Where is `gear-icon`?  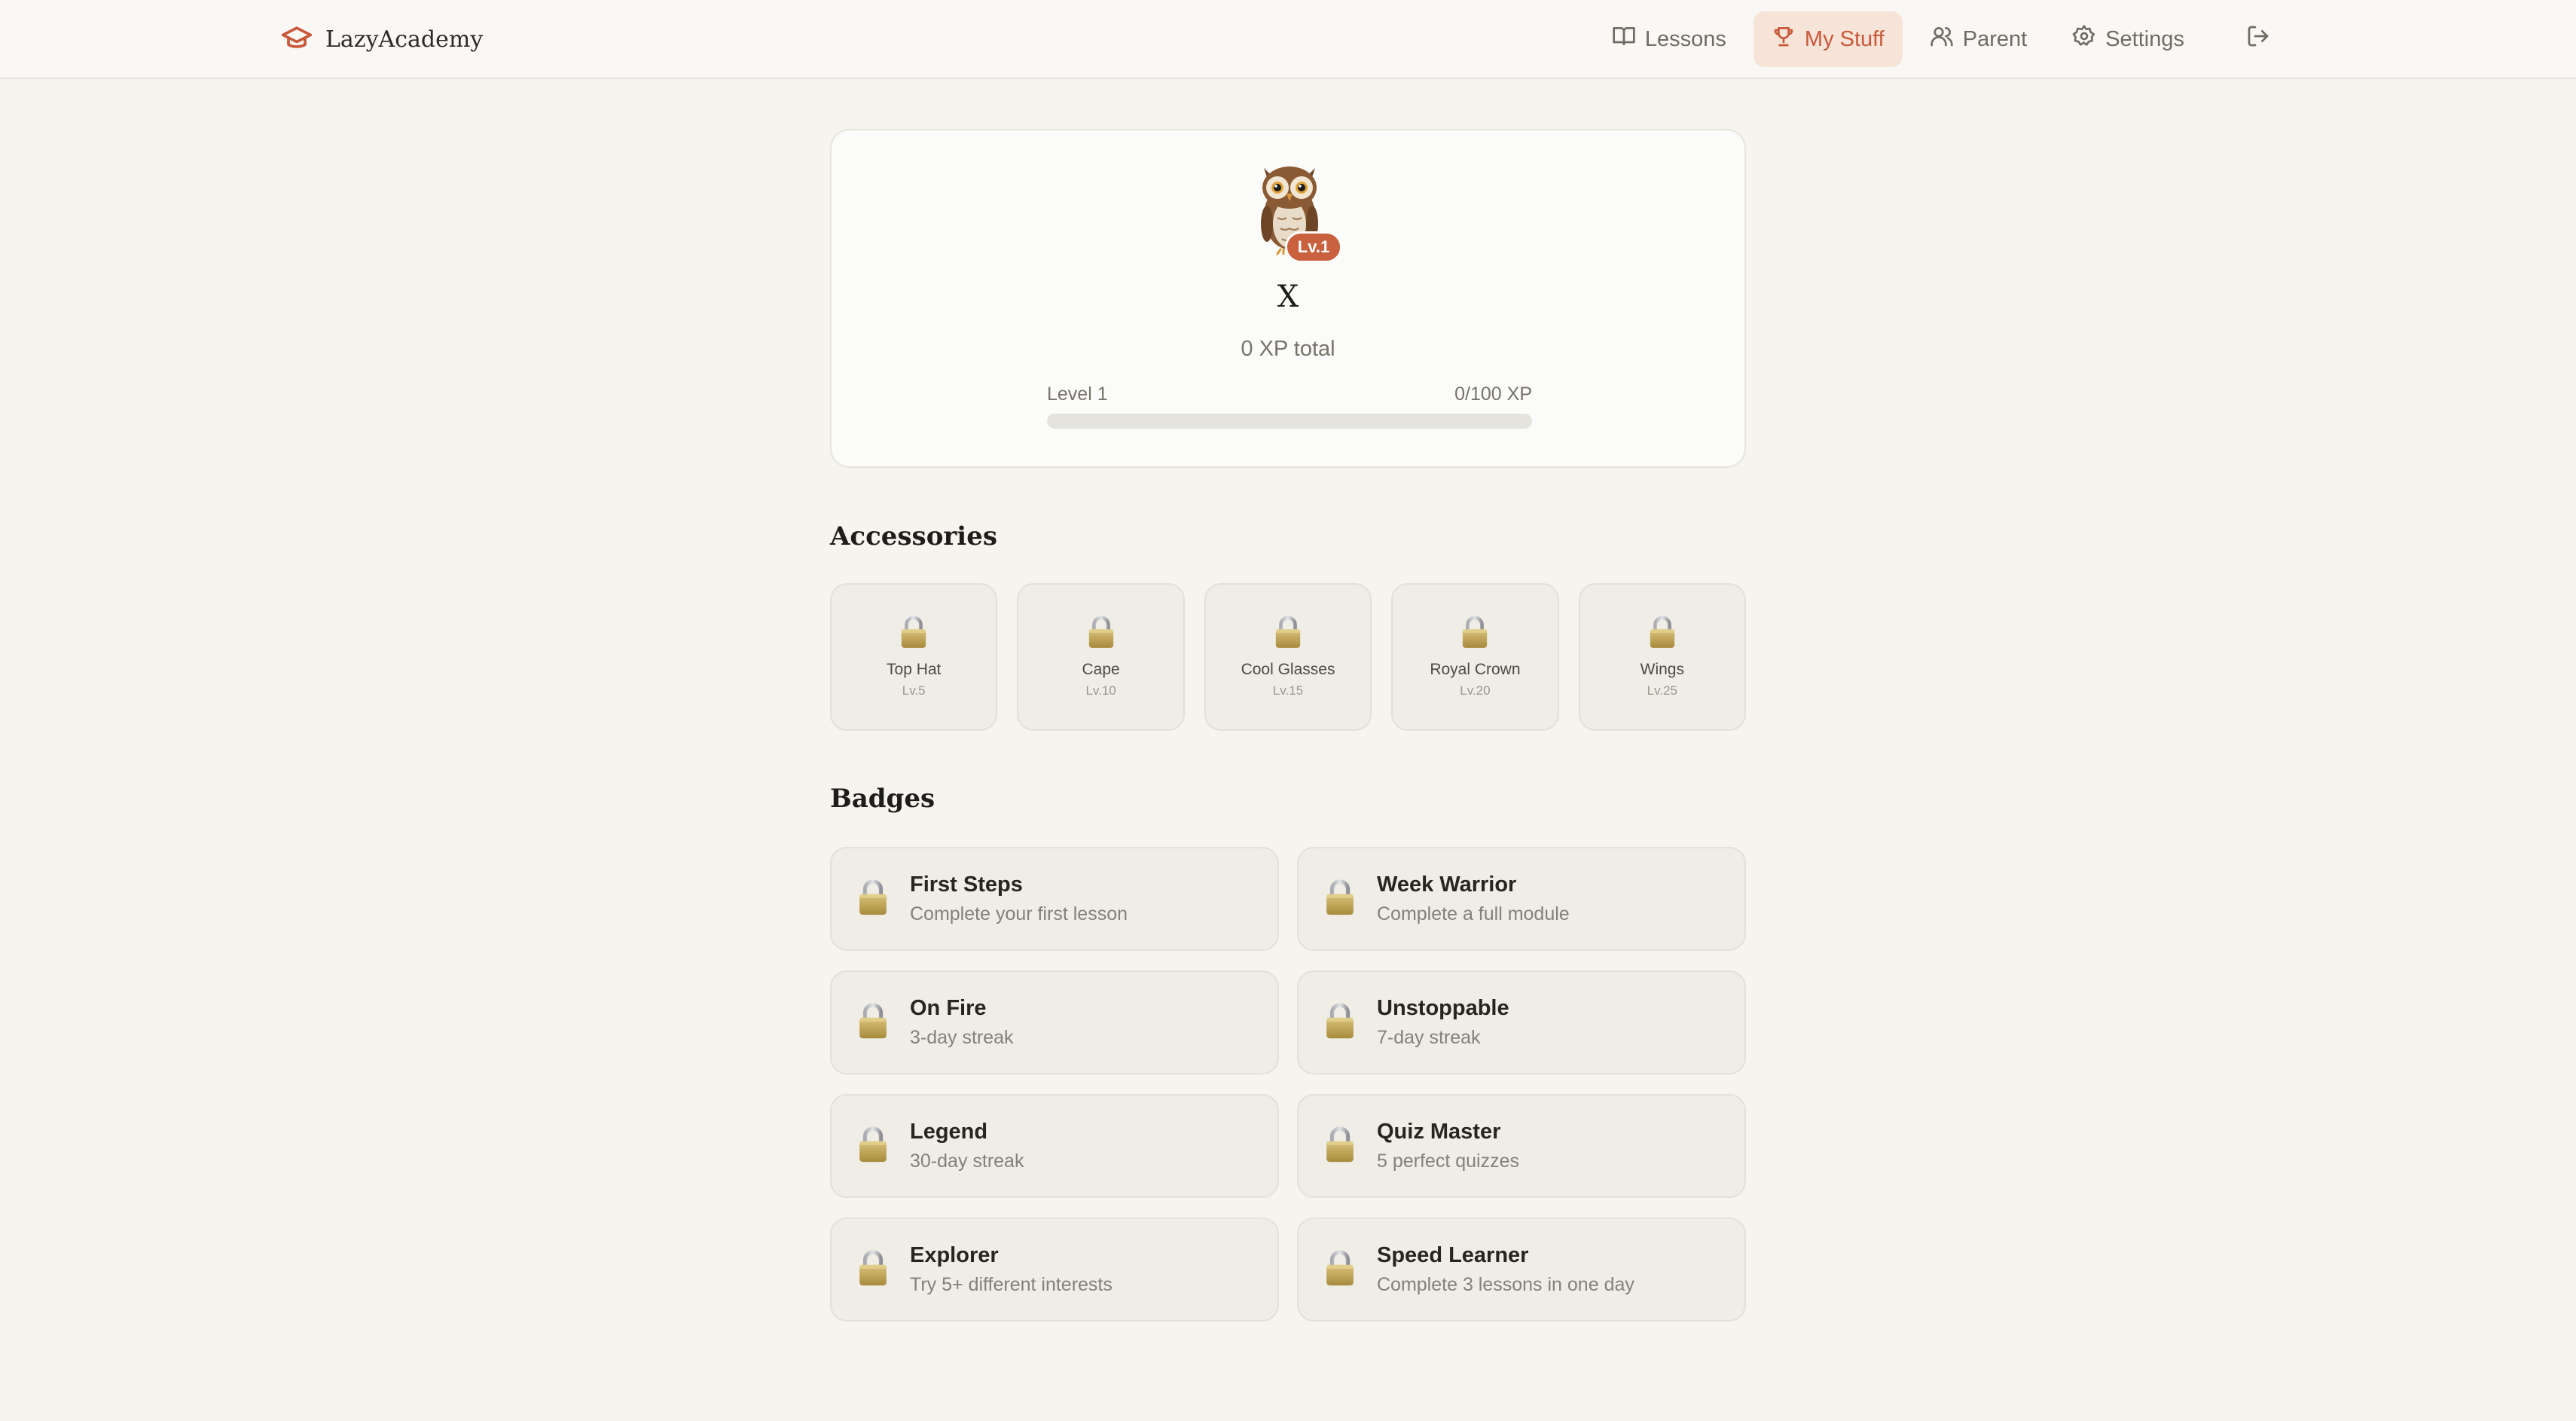
gear-icon is located at coordinates (2084, 39).